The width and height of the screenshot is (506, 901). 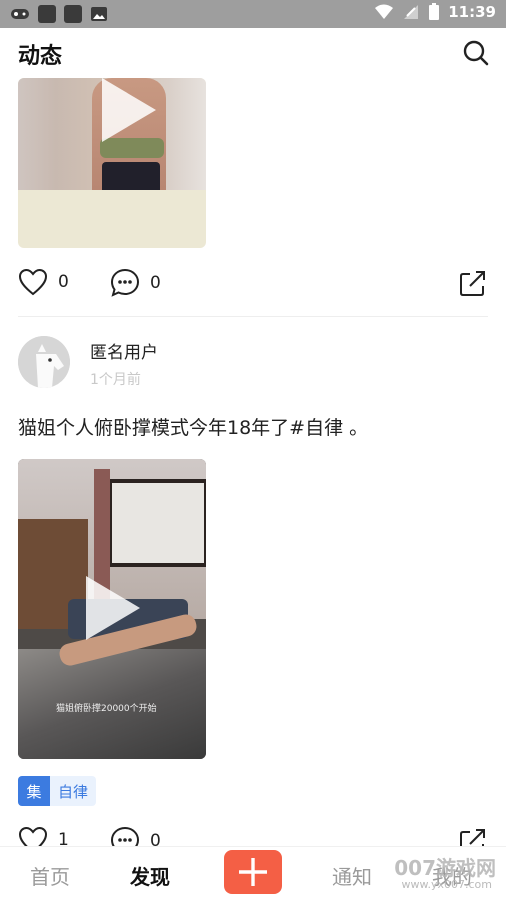 I want to click on watermark-url: www.yx007.com, so click(x=446, y=884).